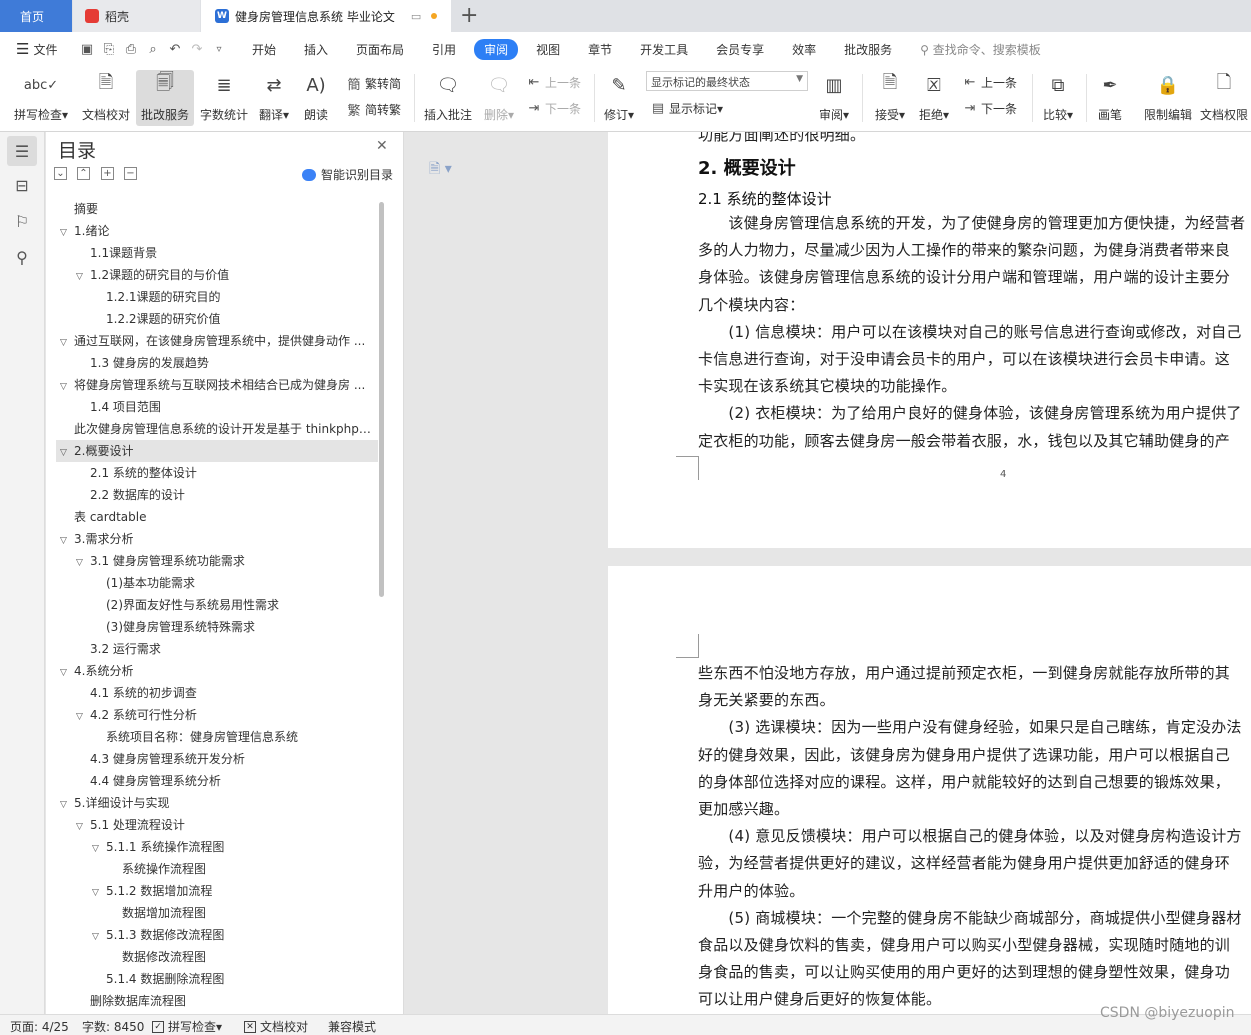  Describe the element at coordinates (619, 98) in the screenshot. I see `track-changes-button: ✎ 修订▾` at that location.